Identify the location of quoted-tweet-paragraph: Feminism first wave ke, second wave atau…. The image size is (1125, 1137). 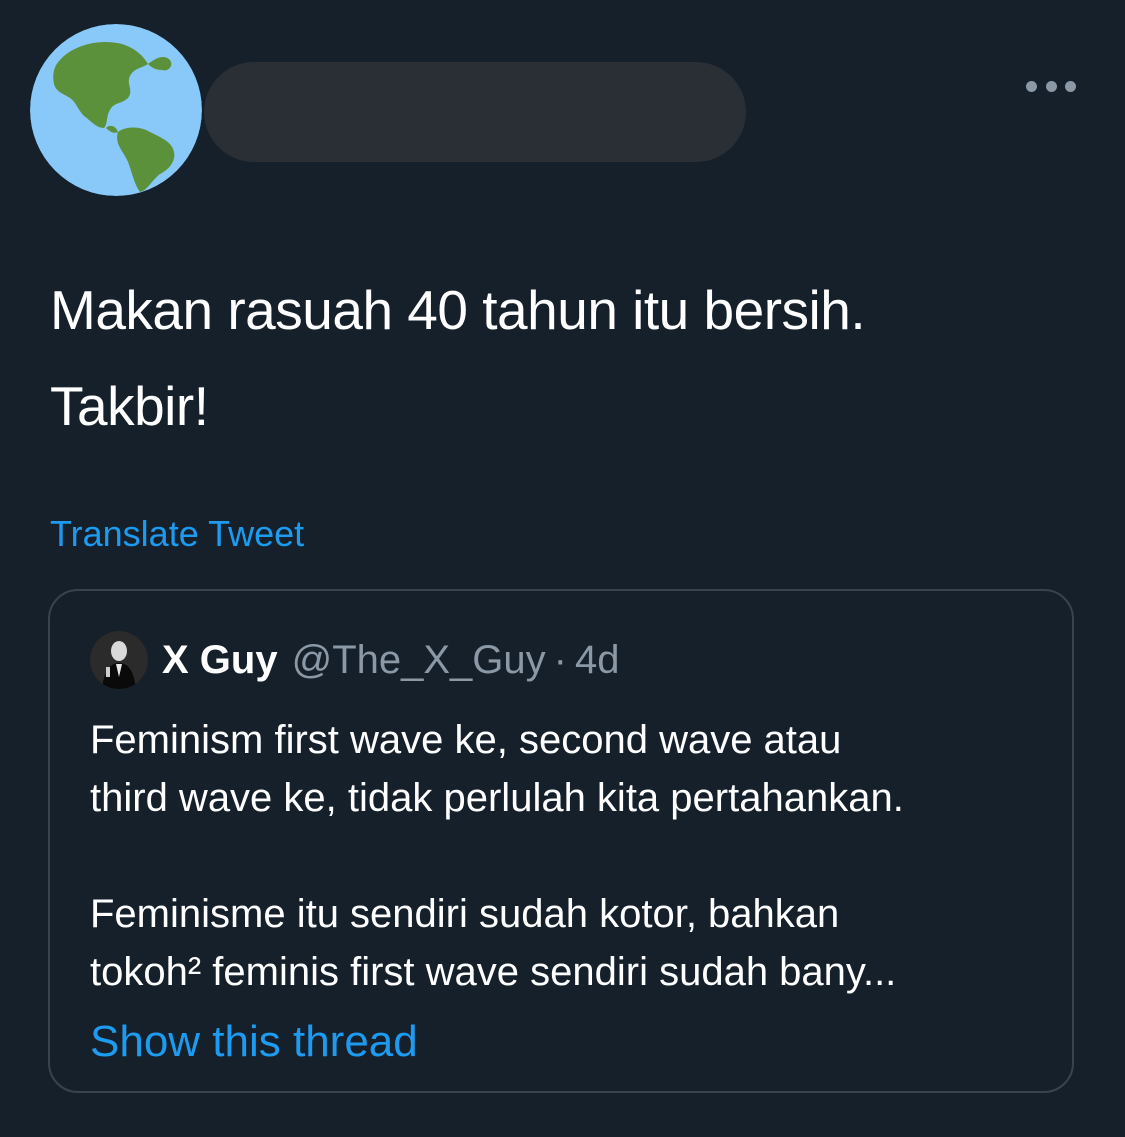
(497, 769).